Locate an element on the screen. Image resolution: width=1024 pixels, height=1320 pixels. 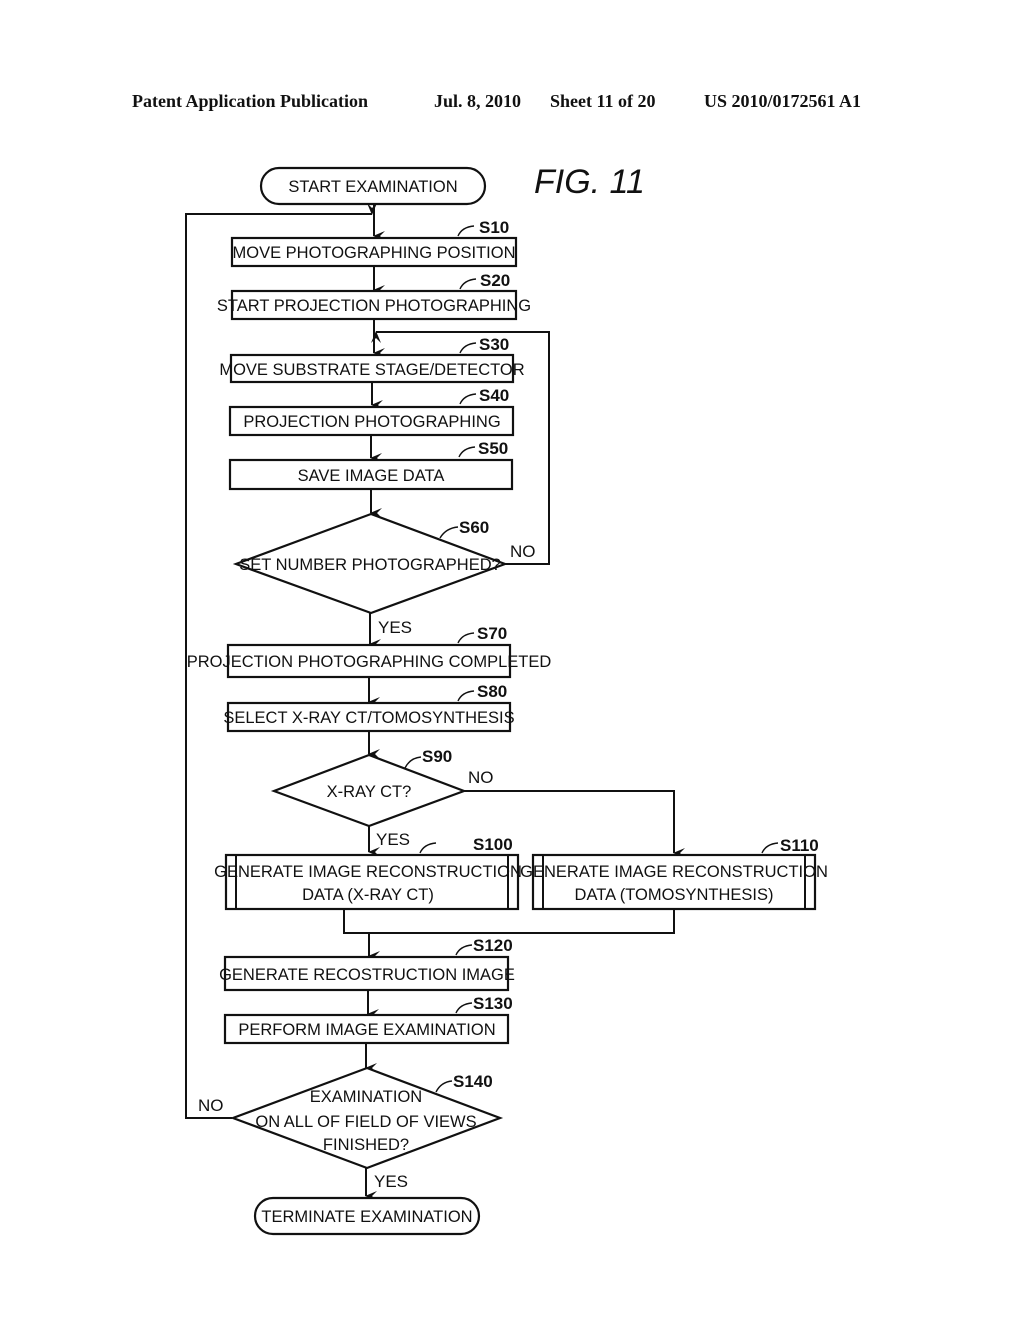
step-s80-id: S80 is located at coordinates (492, 691).